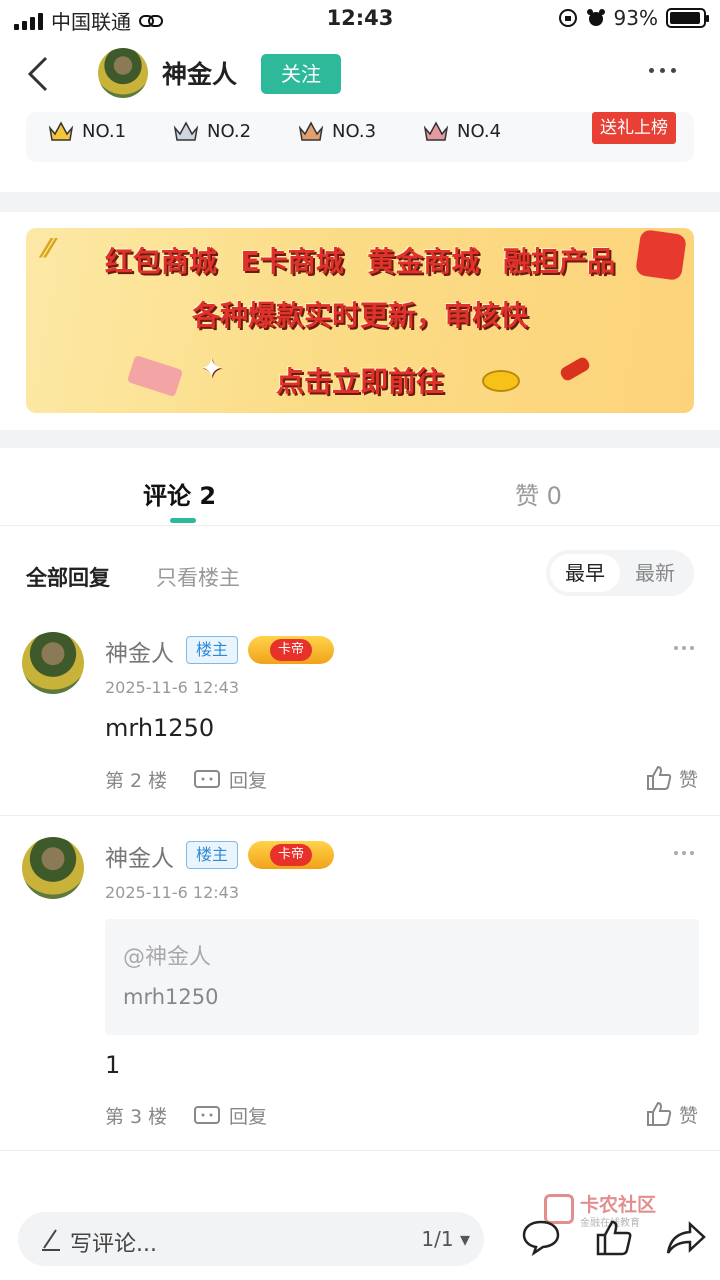 This screenshot has width=720, height=1280. I want to click on sort-earliest-button: 最早, so click(585, 573).